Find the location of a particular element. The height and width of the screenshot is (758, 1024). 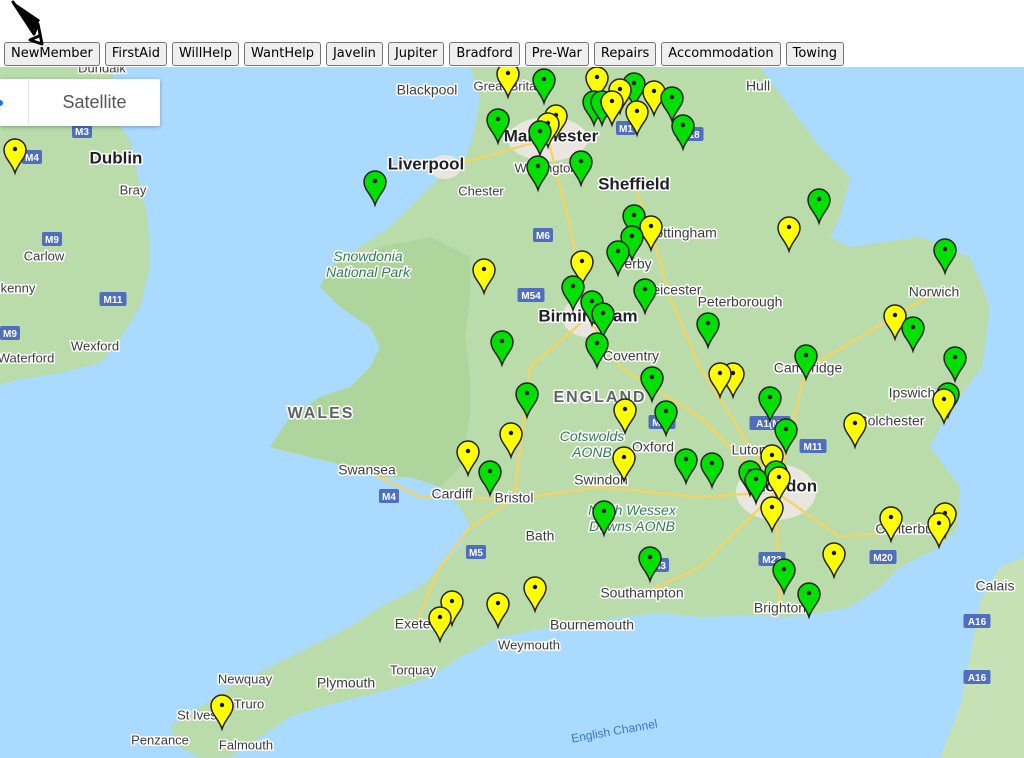

park-label: Cotswolds is located at coordinates (592, 436).